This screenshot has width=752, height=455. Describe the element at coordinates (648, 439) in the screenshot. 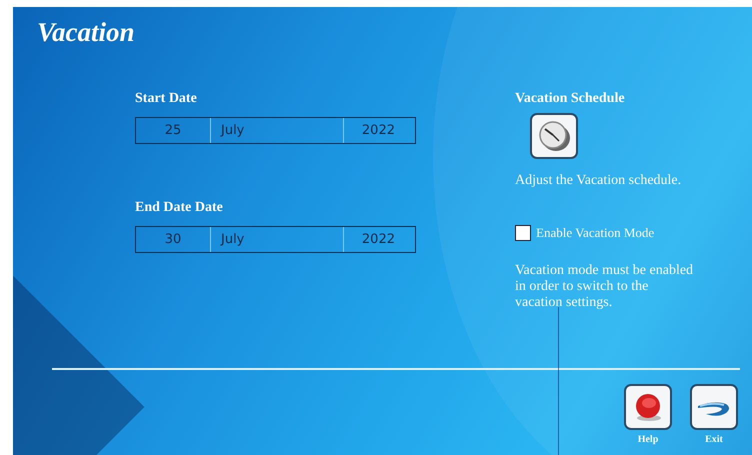

I see `button-label: Help` at that location.